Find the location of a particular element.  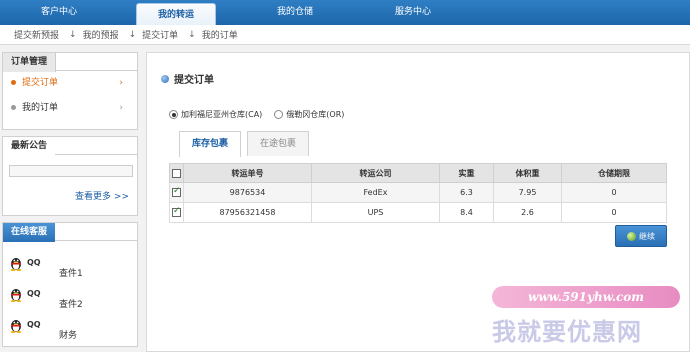

notice-scroller is located at coordinates (71, 171).